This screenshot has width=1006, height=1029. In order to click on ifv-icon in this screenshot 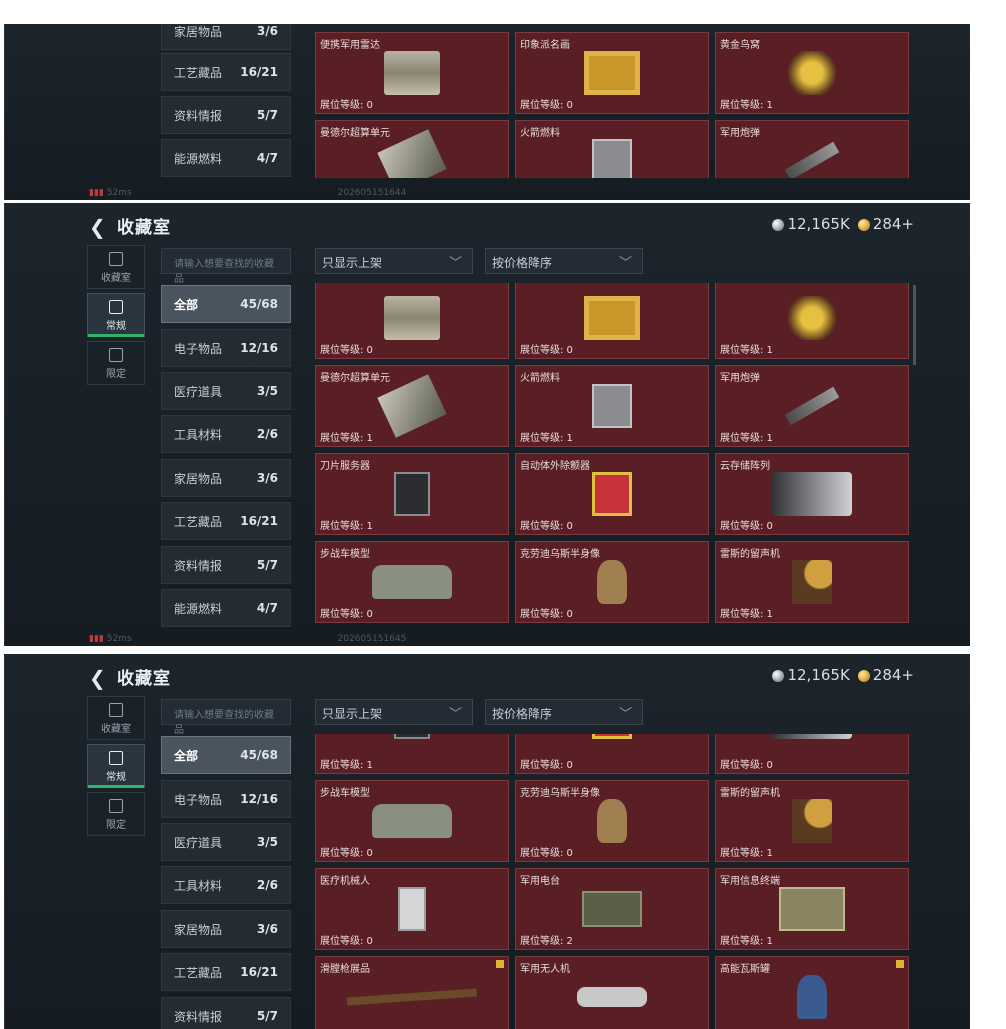, I will do `click(412, 582)`.